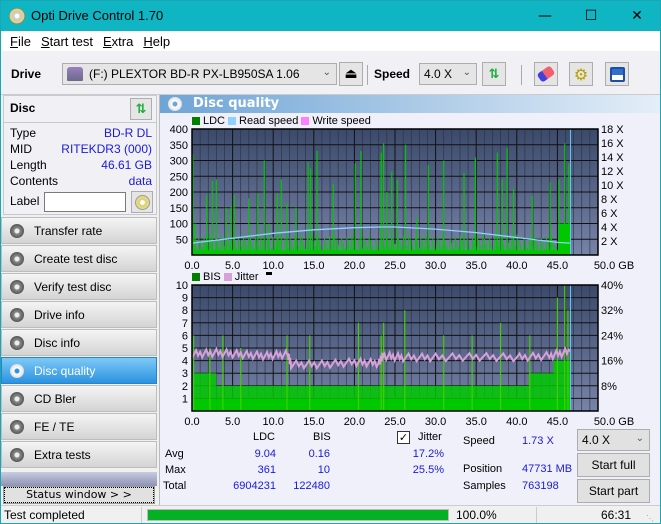 The image size is (661, 524). I want to click on y-tick-label-left: 4, so click(185, 362).